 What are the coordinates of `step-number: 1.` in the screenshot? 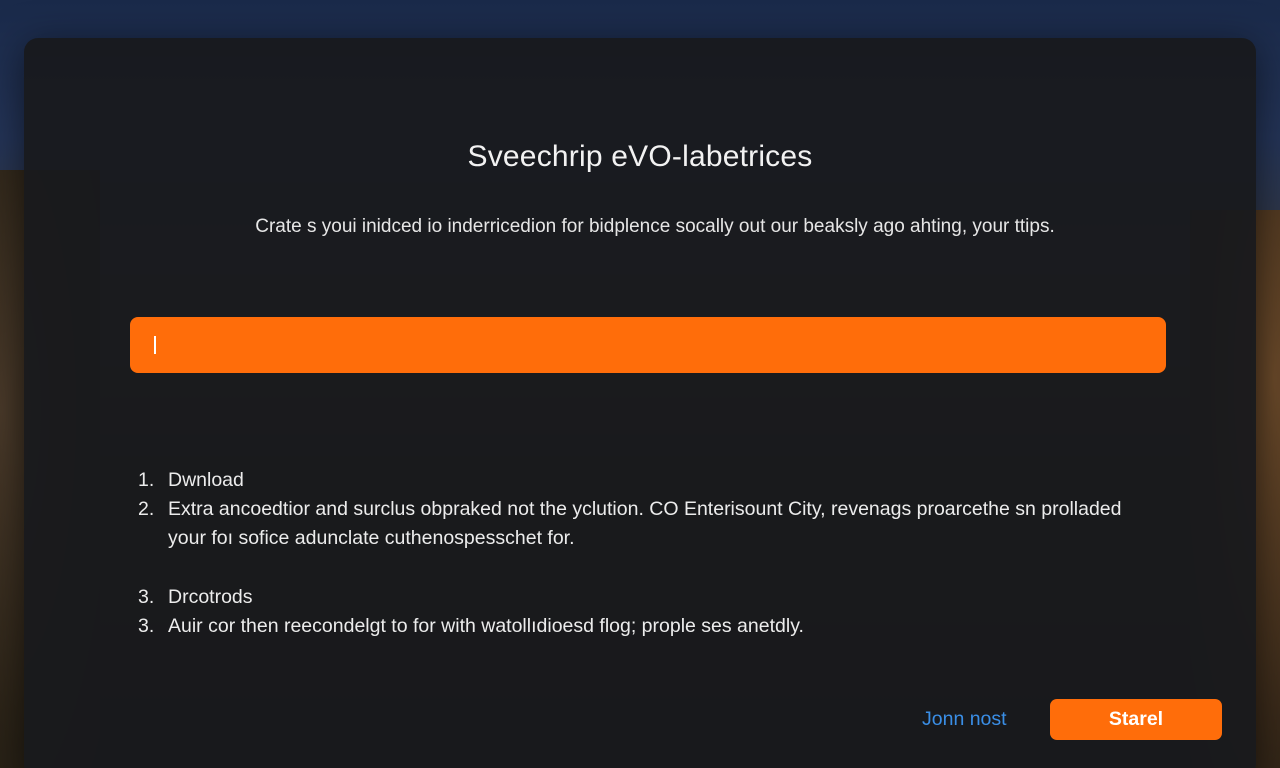 It's located at (146, 480).